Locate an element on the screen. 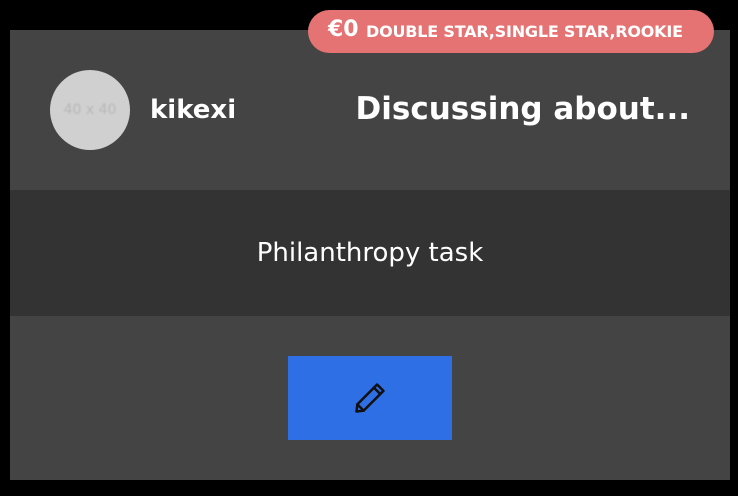 Image resolution: width=738 pixels, height=496 pixels. avatar-placeholder-text: 40 x 40 is located at coordinates (90, 110).